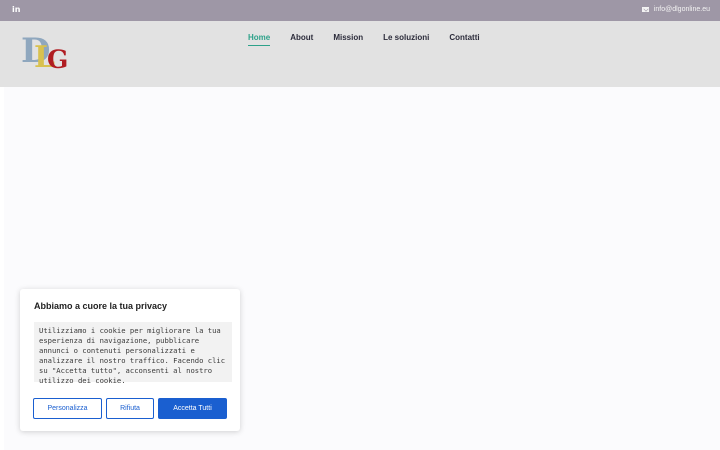  I want to click on nav-item-mission: Mission, so click(348, 39).